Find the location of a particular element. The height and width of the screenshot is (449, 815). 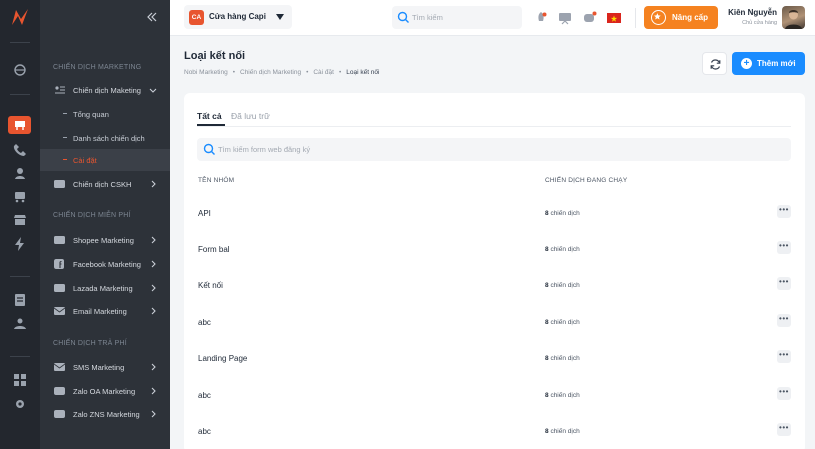

sms-icon is located at coordinates (59, 367).